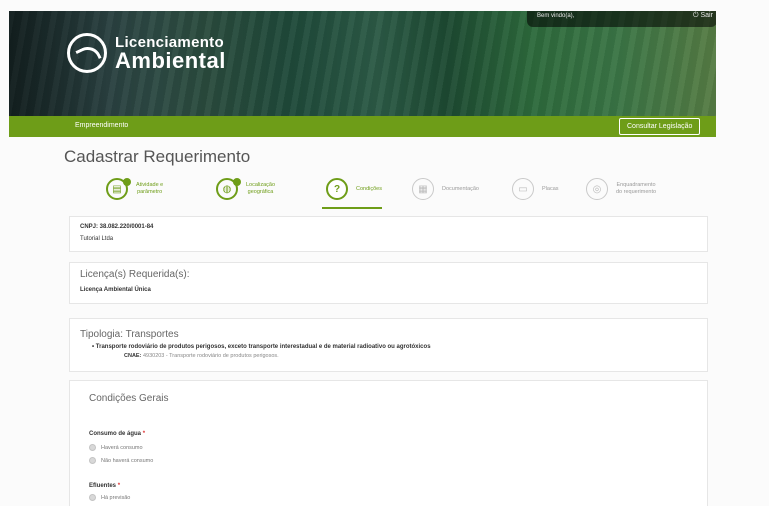 This screenshot has height=506, width=769. I want to click on water-option-nao-havera: Não haverá consumo, so click(121, 460).